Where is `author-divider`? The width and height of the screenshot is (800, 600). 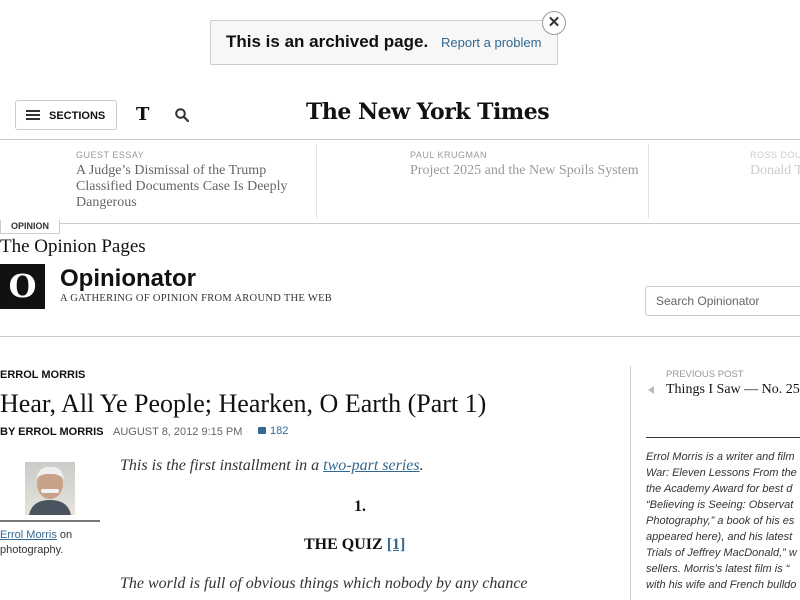
author-divider is located at coordinates (50, 521).